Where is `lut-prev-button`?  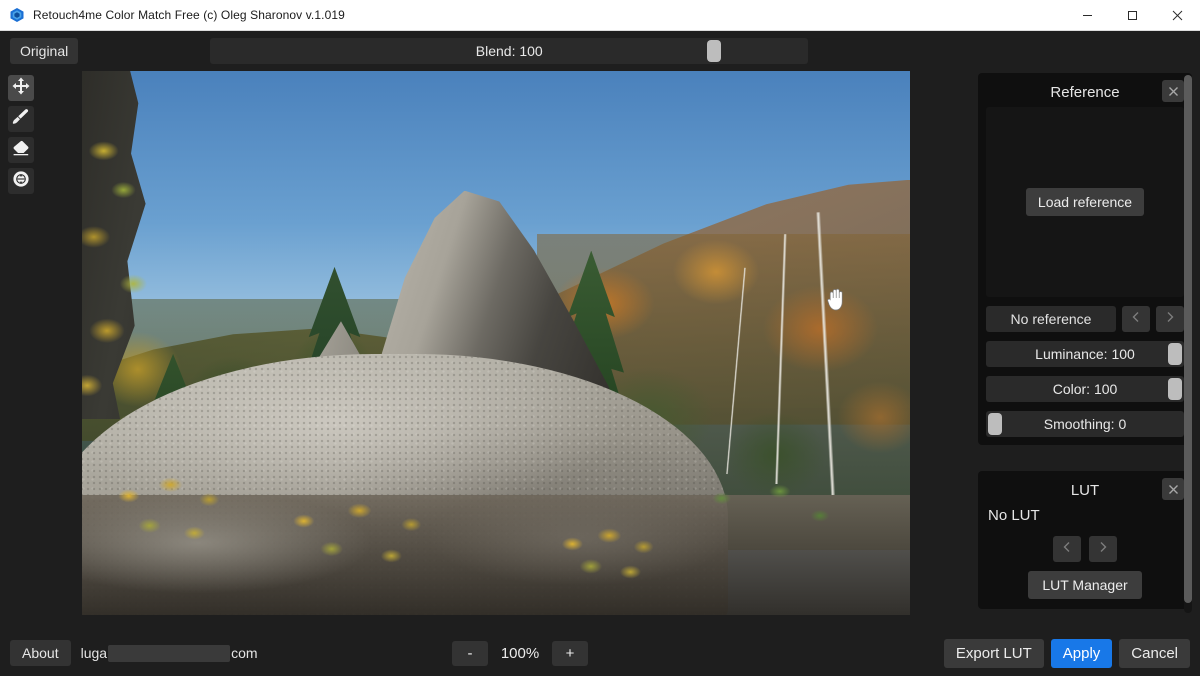
lut-prev-button is located at coordinates (1067, 549).